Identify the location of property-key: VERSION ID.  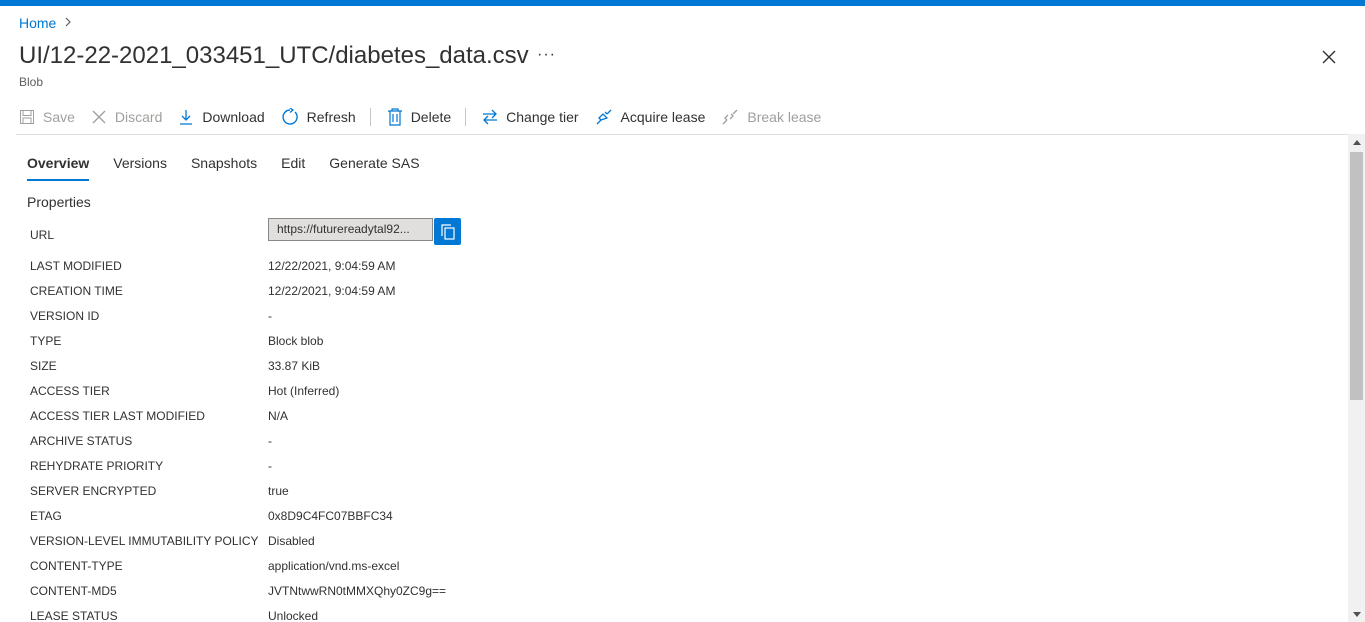
(65, 316).